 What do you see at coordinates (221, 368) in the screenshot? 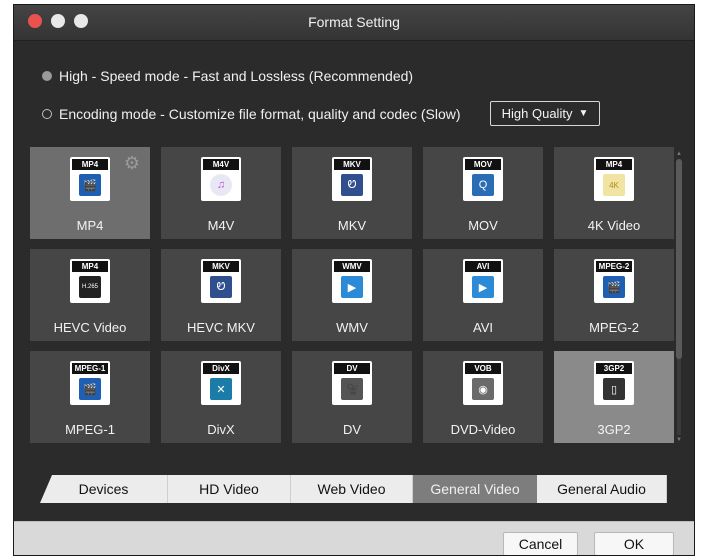
I see `file-format-tag: DivX` at bounding box center [221, 368].